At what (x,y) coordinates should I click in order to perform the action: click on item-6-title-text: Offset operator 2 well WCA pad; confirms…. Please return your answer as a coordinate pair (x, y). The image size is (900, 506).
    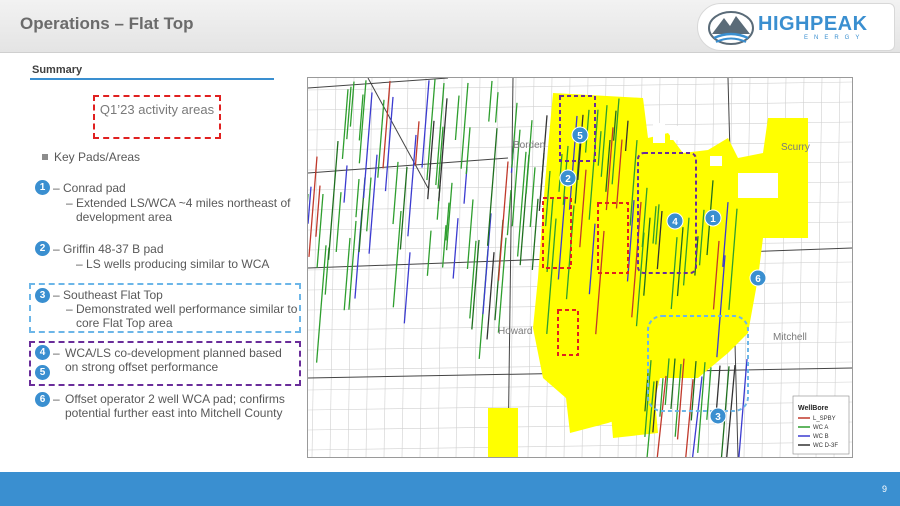
    Looking at the image, I should click on (175, 406).